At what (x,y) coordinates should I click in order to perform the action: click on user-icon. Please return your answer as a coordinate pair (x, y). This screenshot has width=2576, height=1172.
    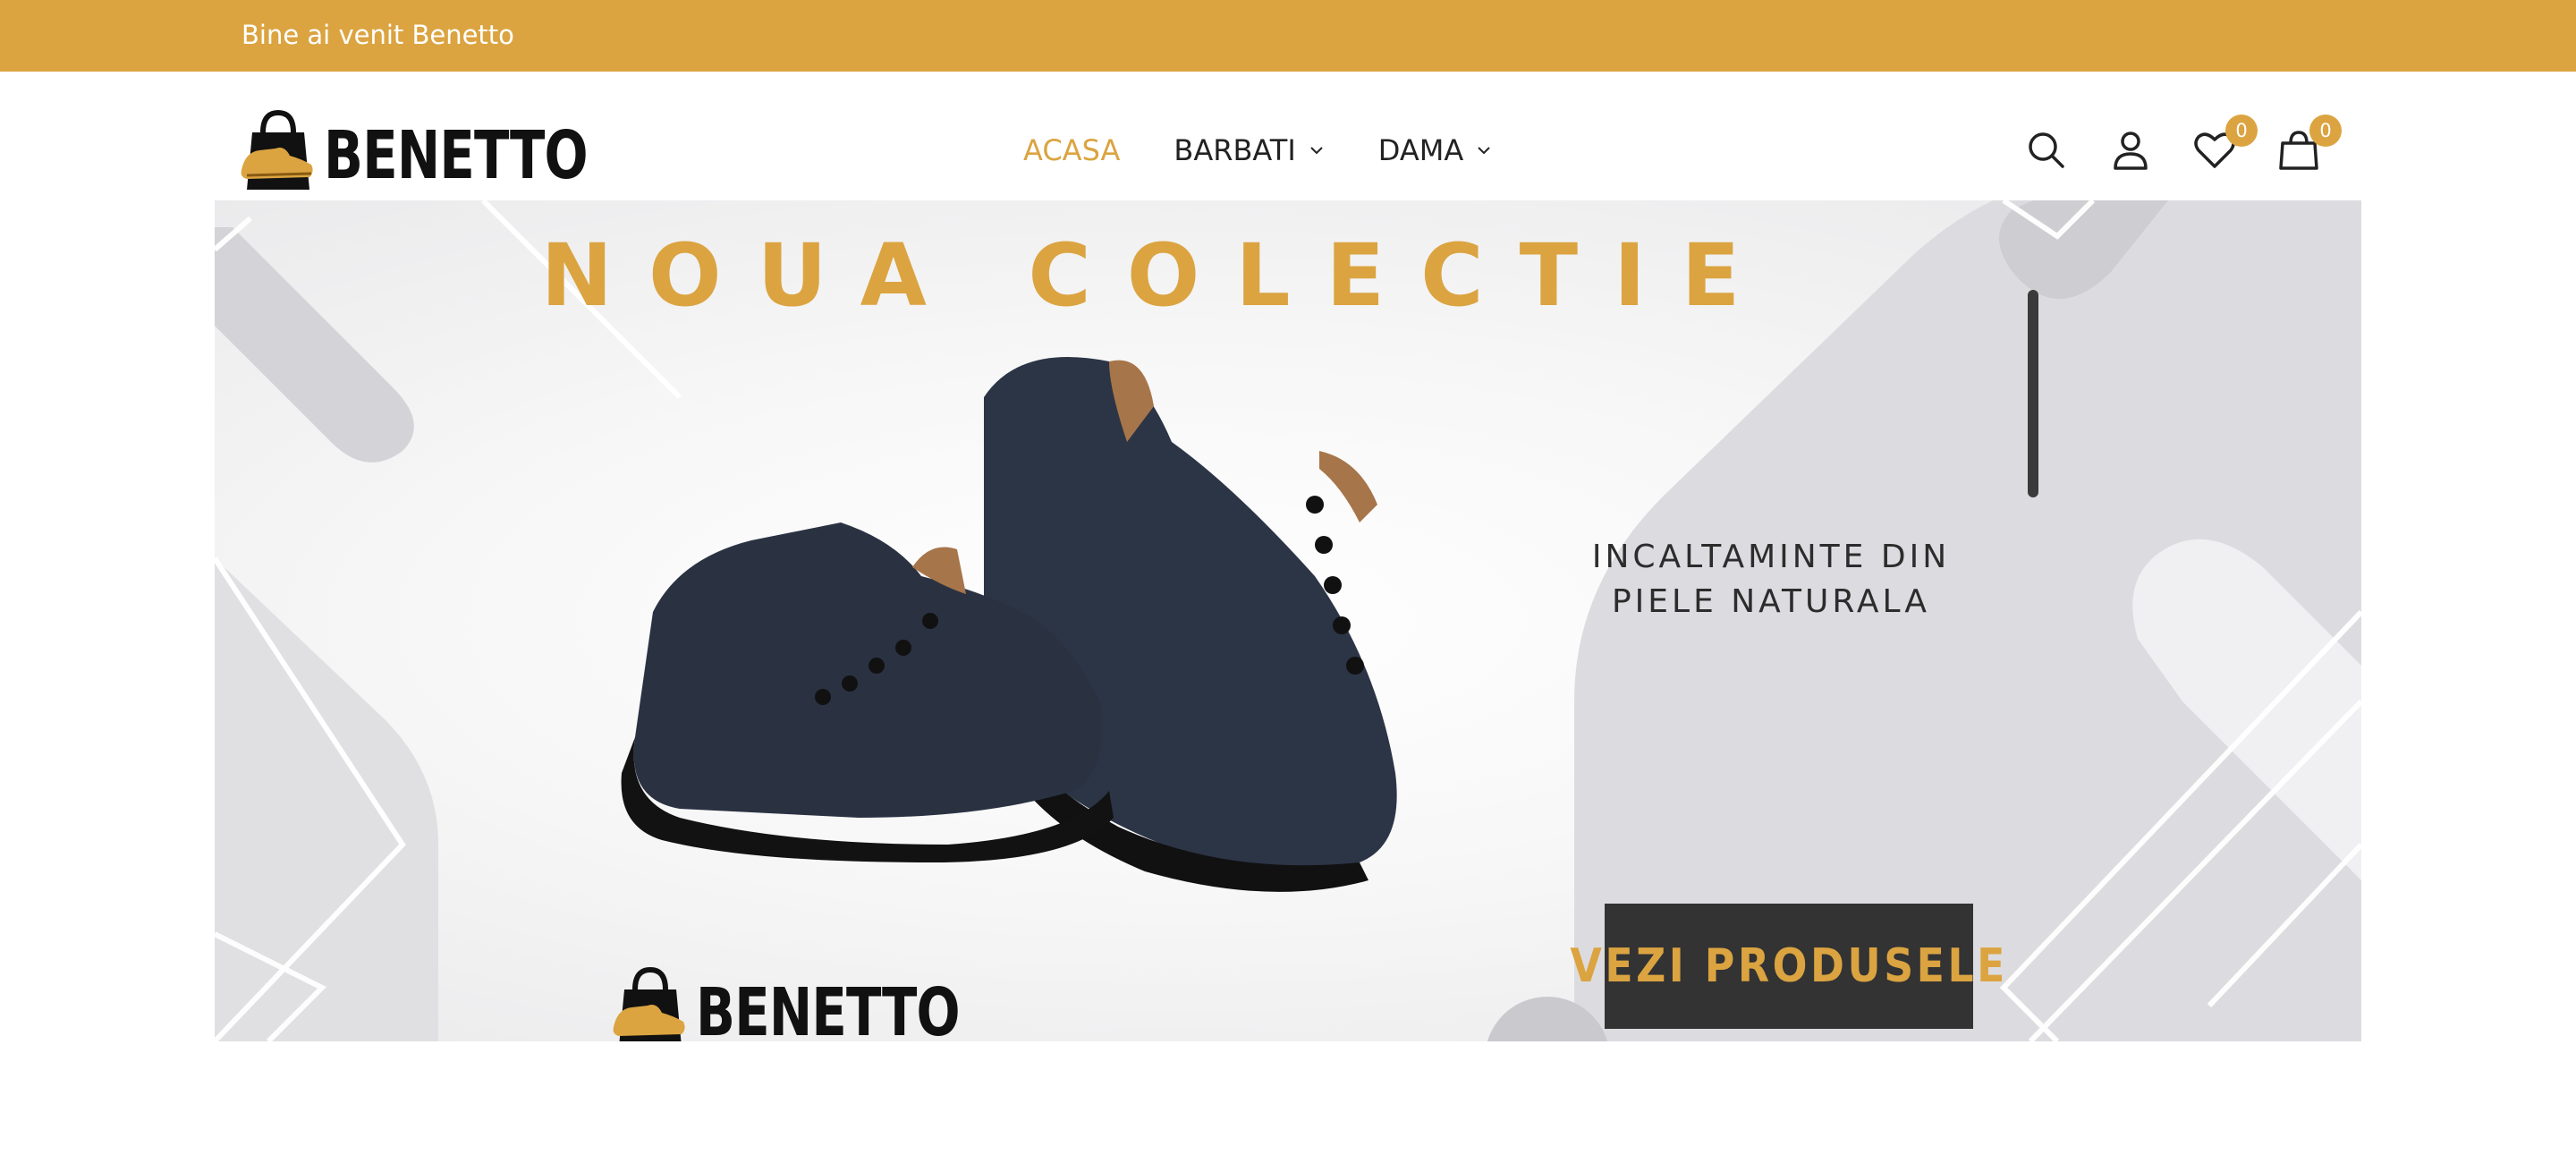
    Looking at the image, I should click on (2131, 151).